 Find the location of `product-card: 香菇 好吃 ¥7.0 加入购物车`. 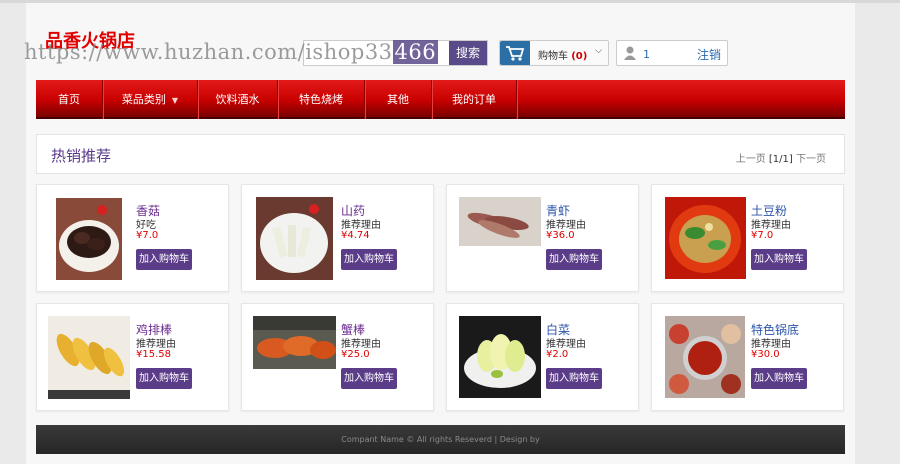

product-card: 香菇 好吃 ¥7.0 加入购物车 is located at coordinates (132, 238).